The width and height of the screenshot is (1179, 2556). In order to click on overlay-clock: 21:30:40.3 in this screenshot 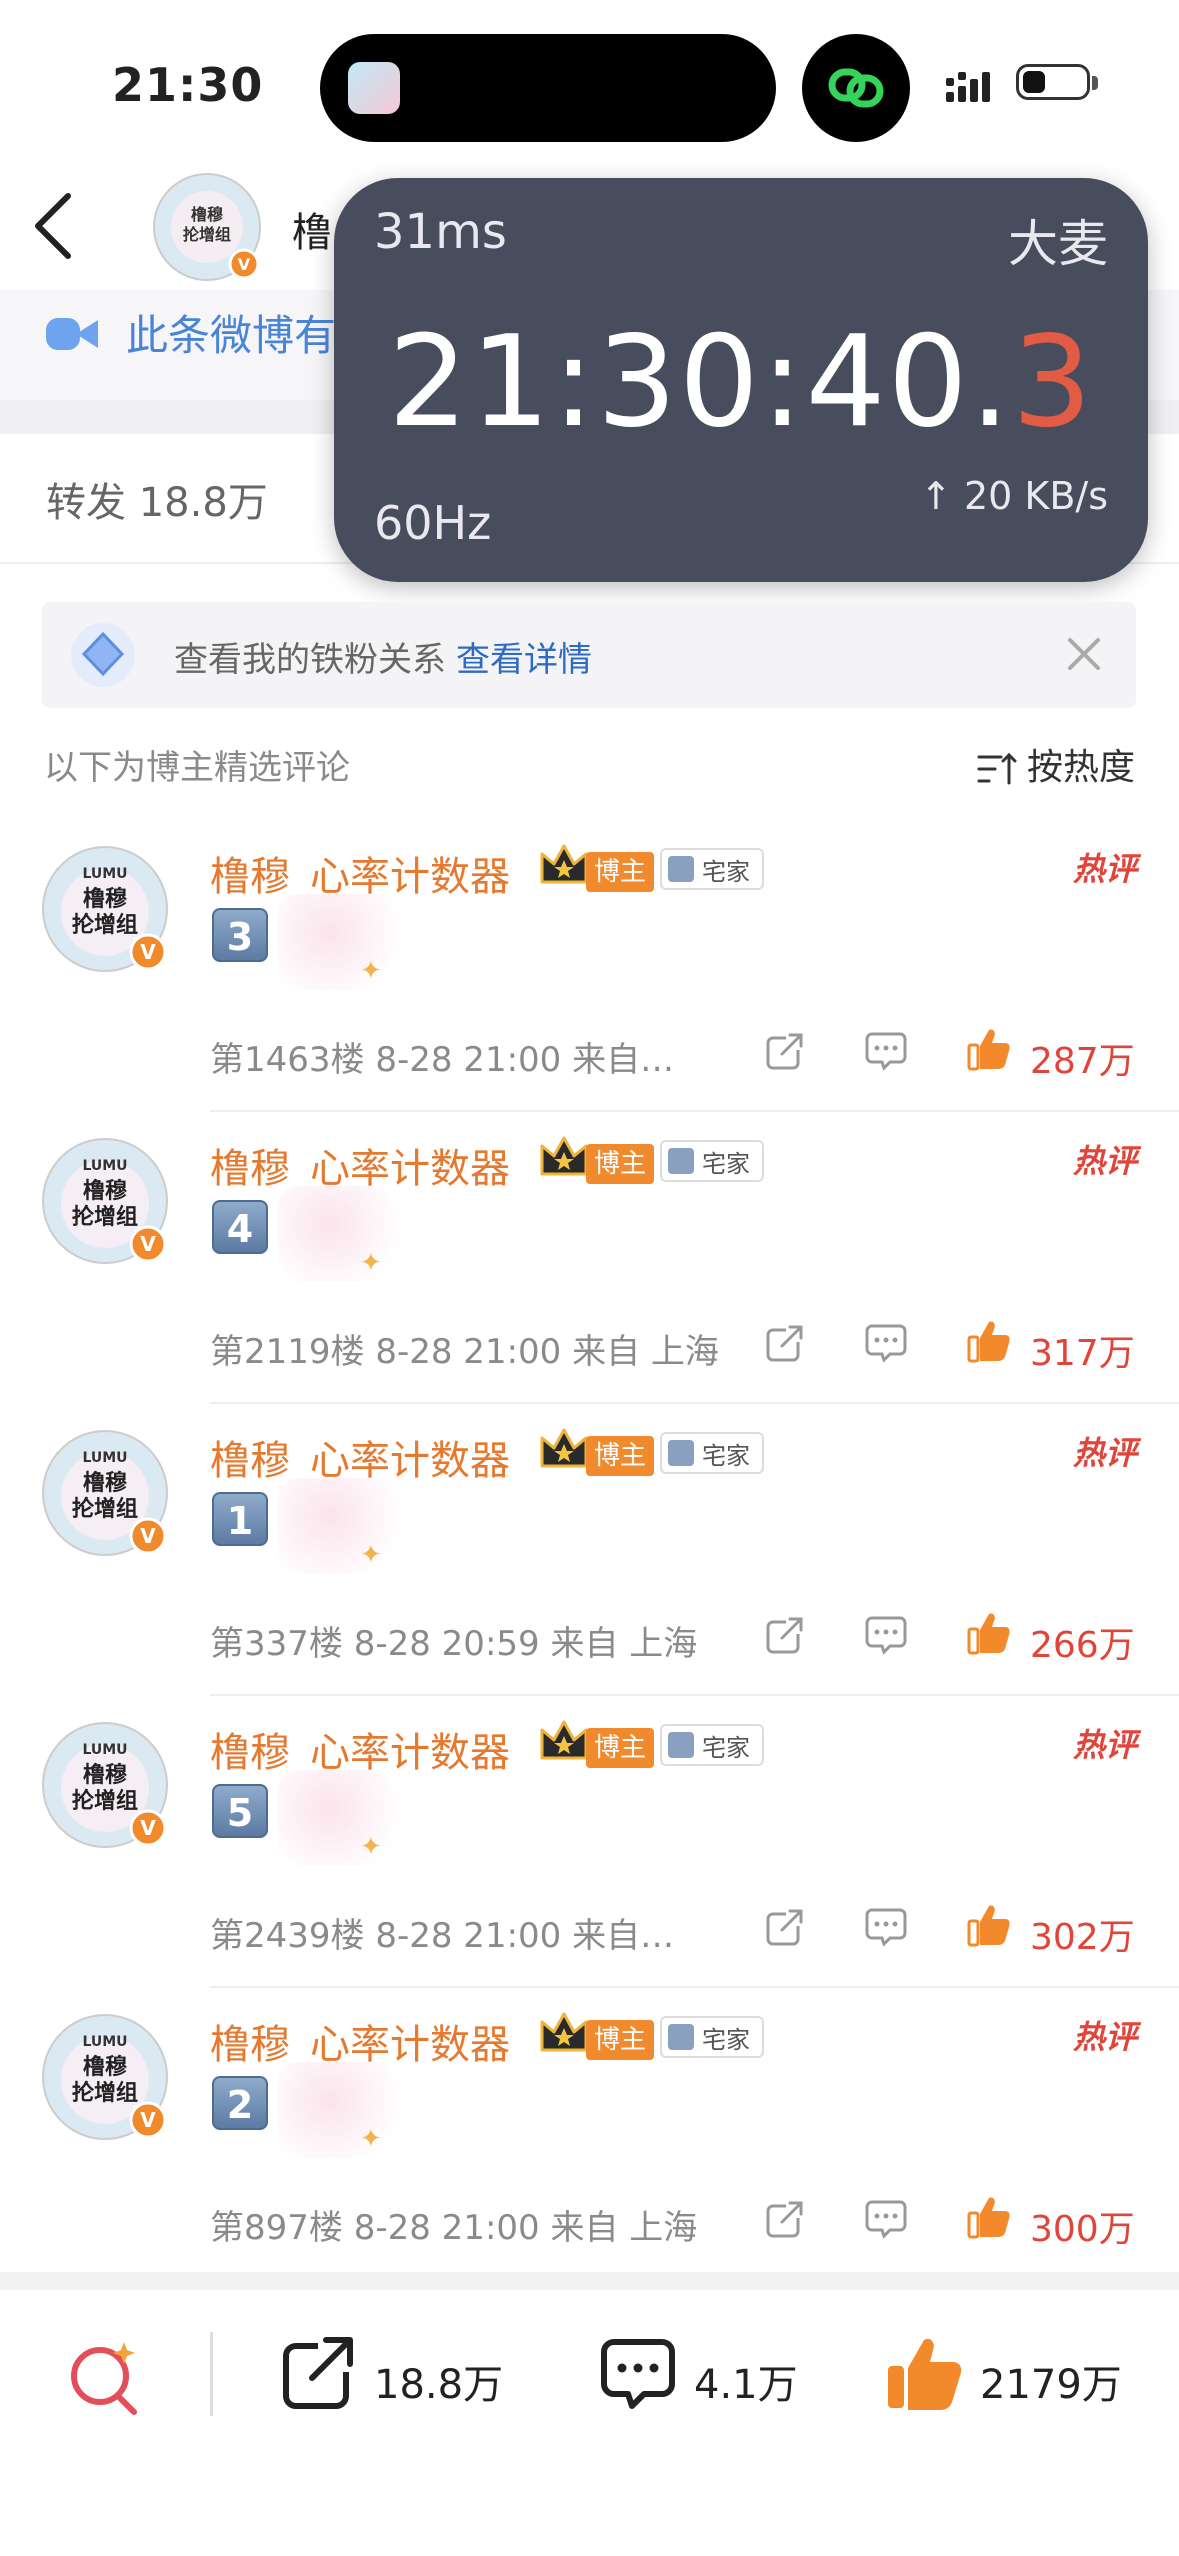, I will do `click(741, 381)`.